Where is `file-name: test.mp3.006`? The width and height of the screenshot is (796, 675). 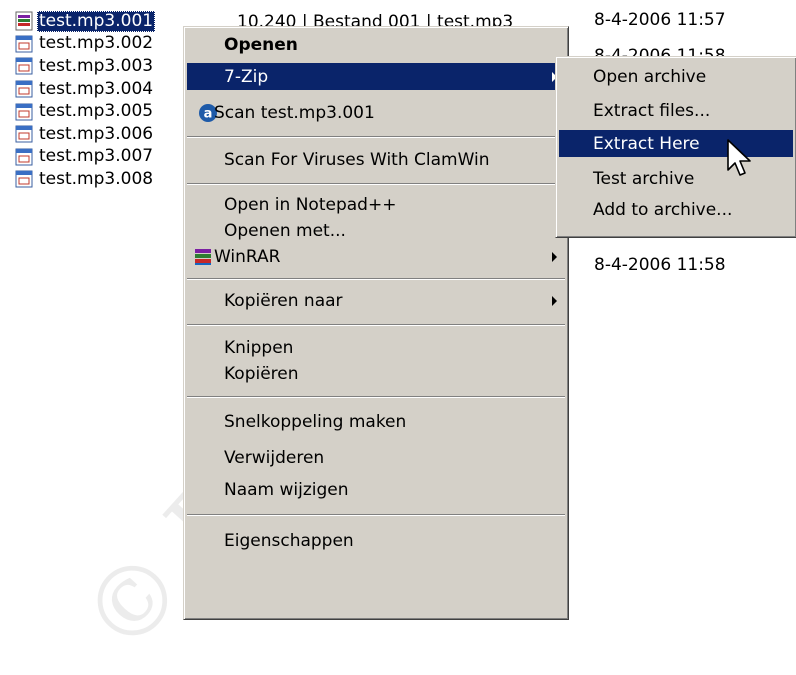
file-name: test.mp3.006 is located at coordinates (96, 133).